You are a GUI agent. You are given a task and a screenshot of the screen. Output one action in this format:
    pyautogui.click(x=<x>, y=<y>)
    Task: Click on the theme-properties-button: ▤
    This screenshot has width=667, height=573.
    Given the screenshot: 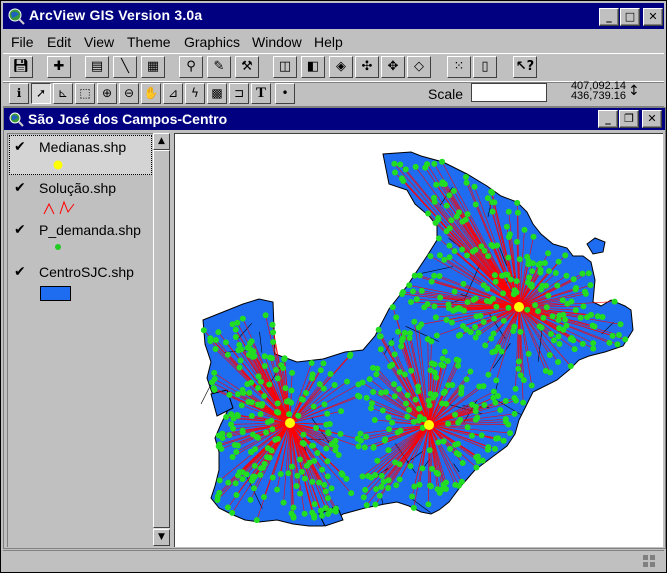 What is the action you would take?
    pyautogui.click(x=97, y=67)
    